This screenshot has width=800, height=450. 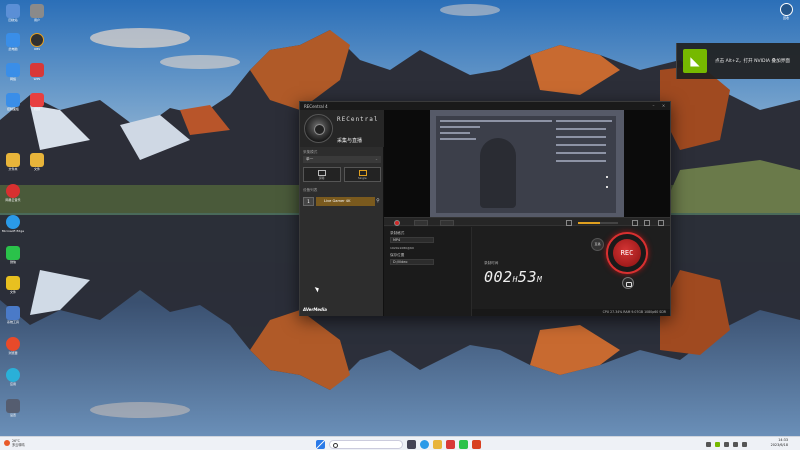 I want to click on video-preview, so click(x=527, y=163).